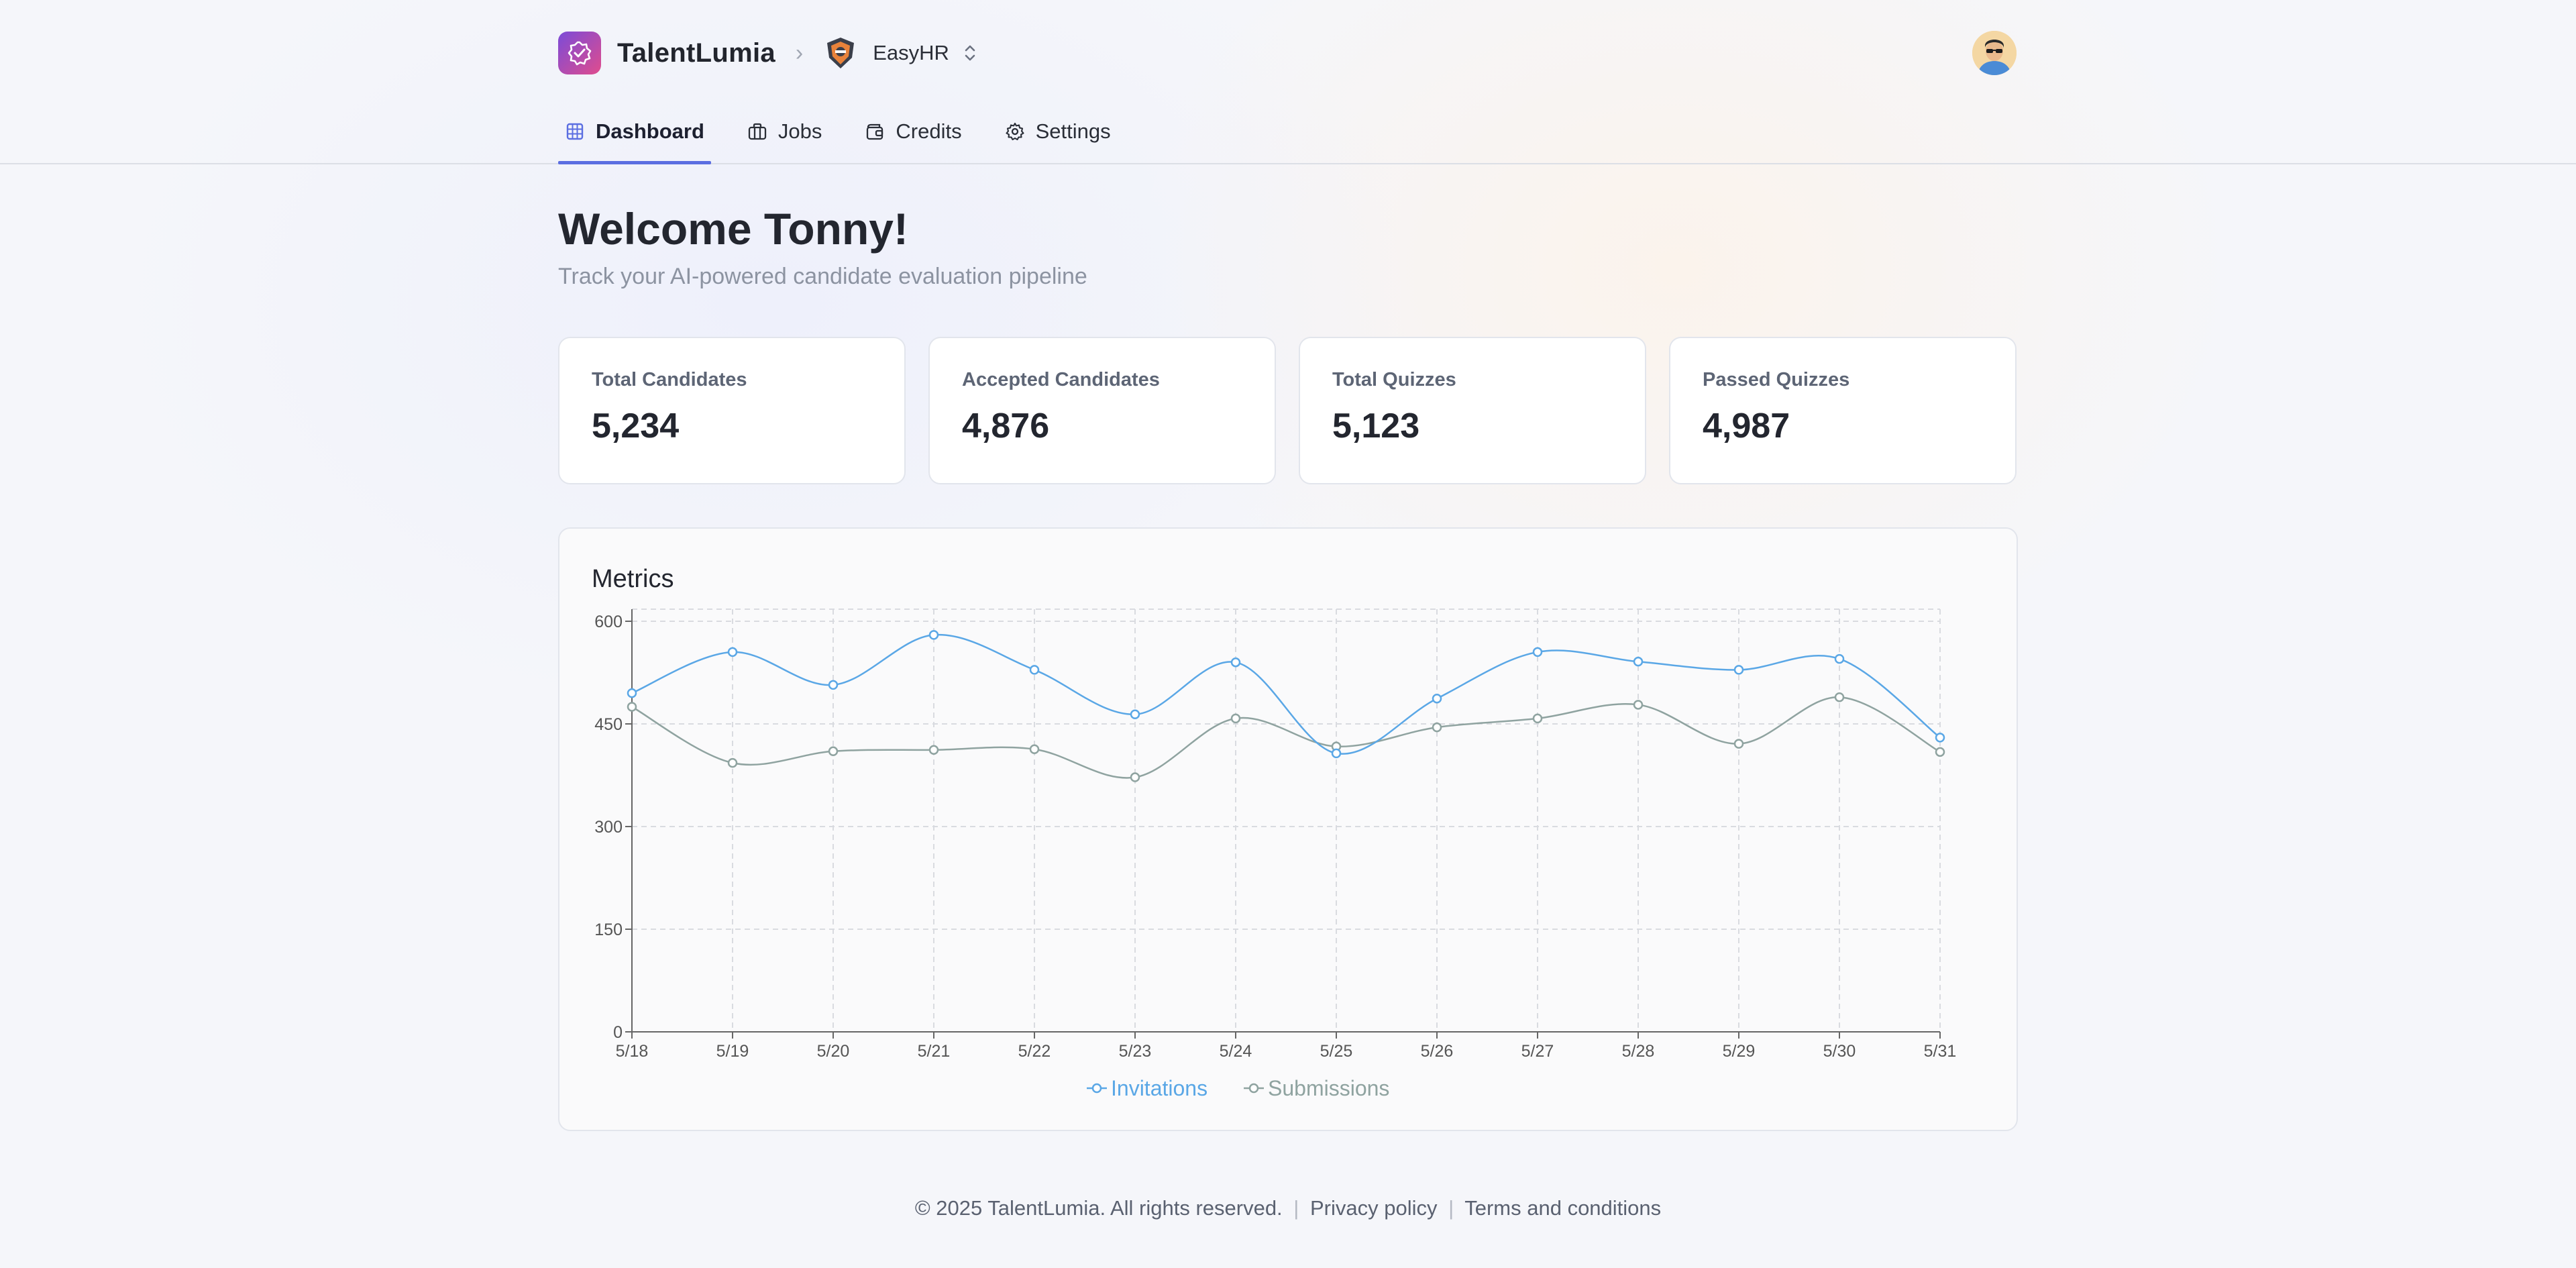 This screenshot has width=2576, height=1268. I want to click on y-tick-label: 150, so click(608, 929).